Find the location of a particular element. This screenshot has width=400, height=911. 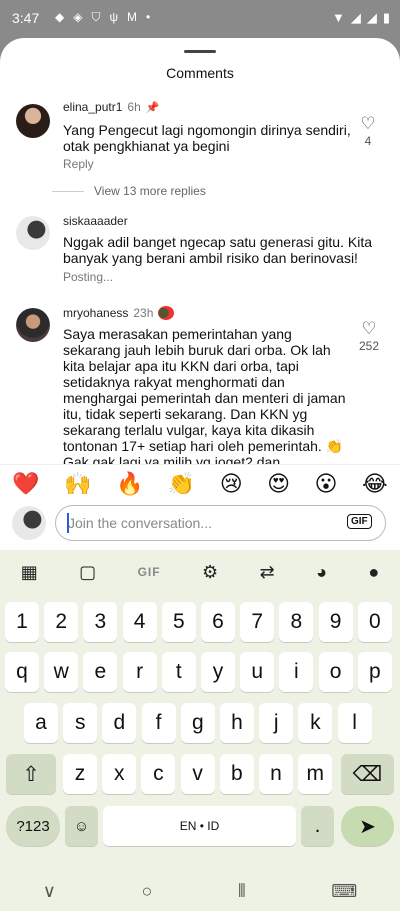

heart-icon: ♡ is located at coordinates (369, 328).